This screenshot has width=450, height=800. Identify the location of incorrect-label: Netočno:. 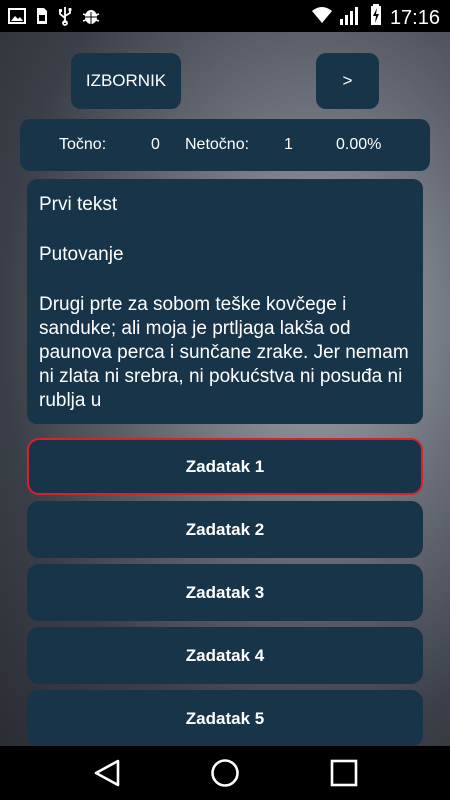
(217, 144).